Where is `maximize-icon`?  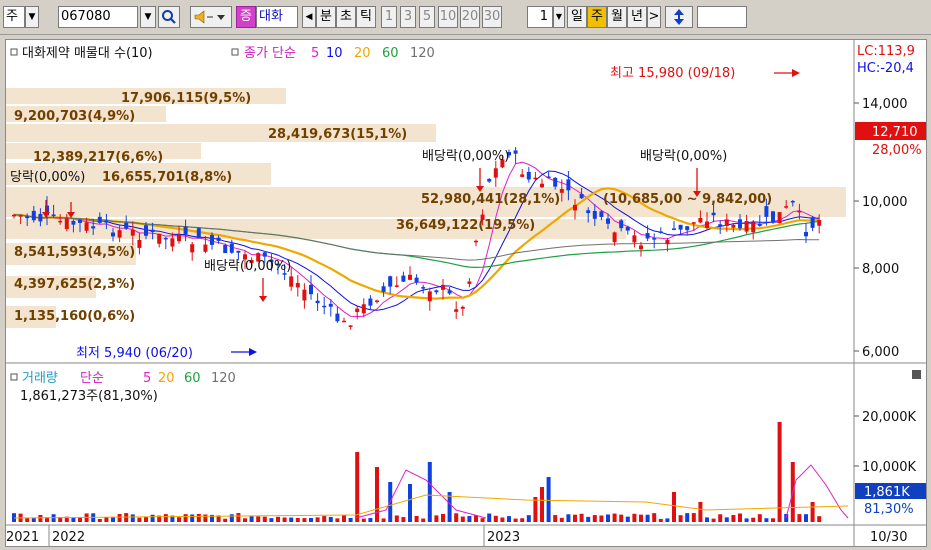
maximize-icon is located at coordinates (916, 374).